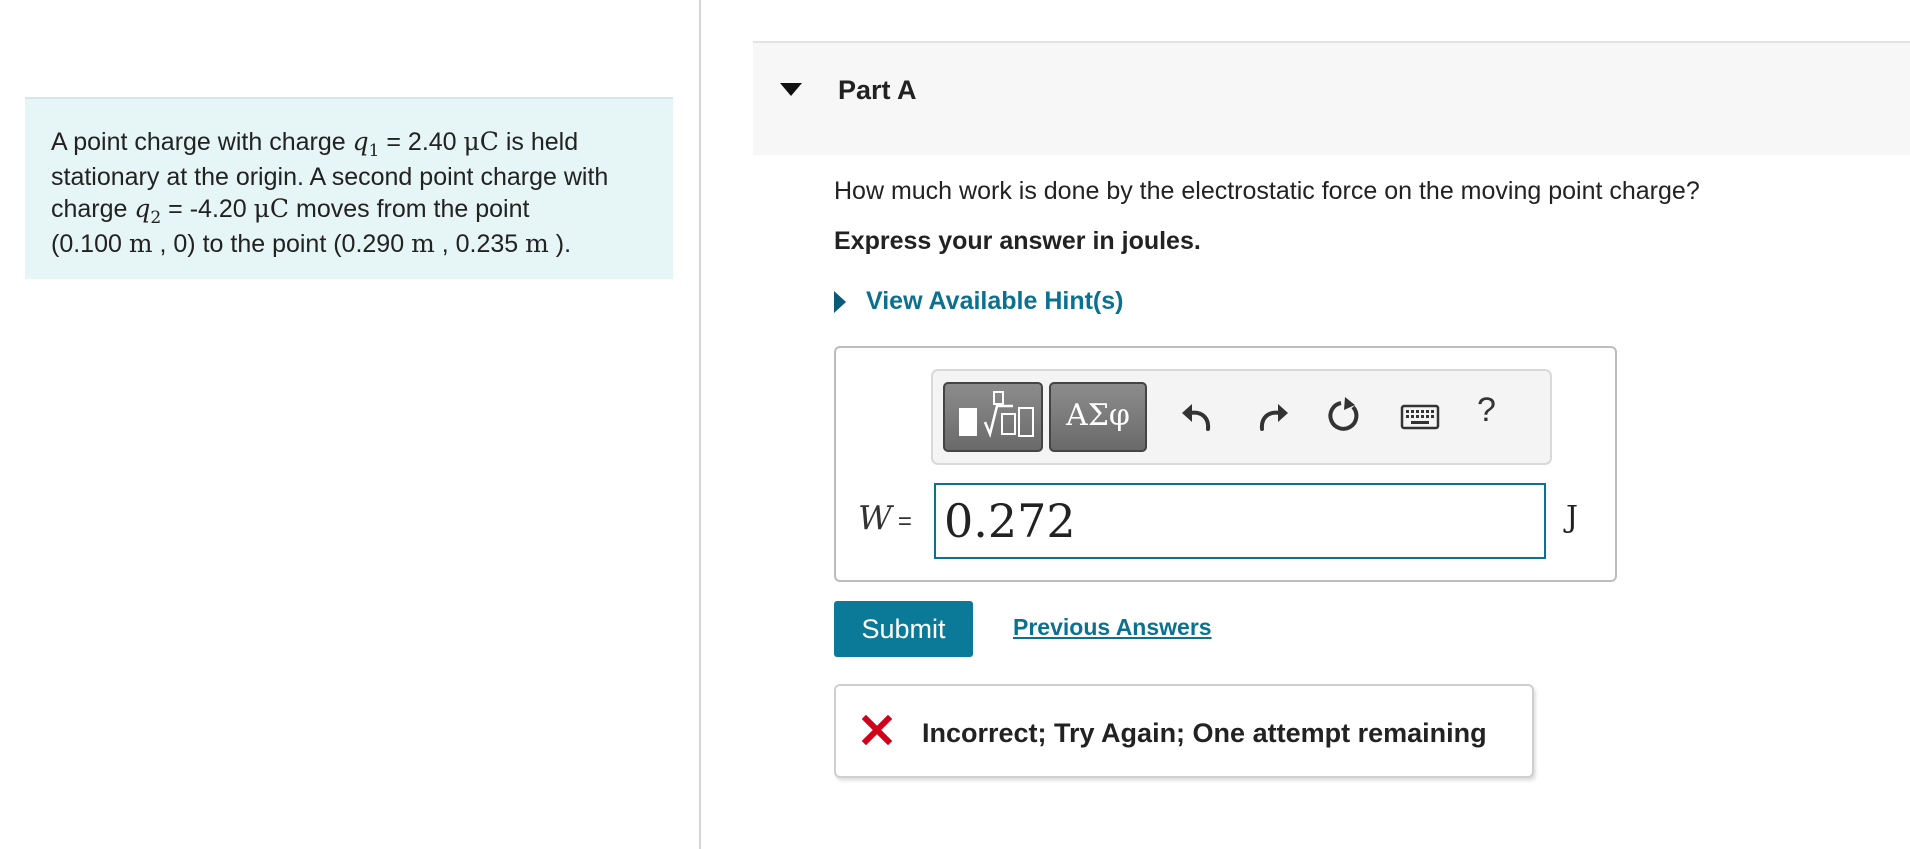 The width and height of the screenshot is (1910, 849). I want to click on pane-divider, so click(700, 424).